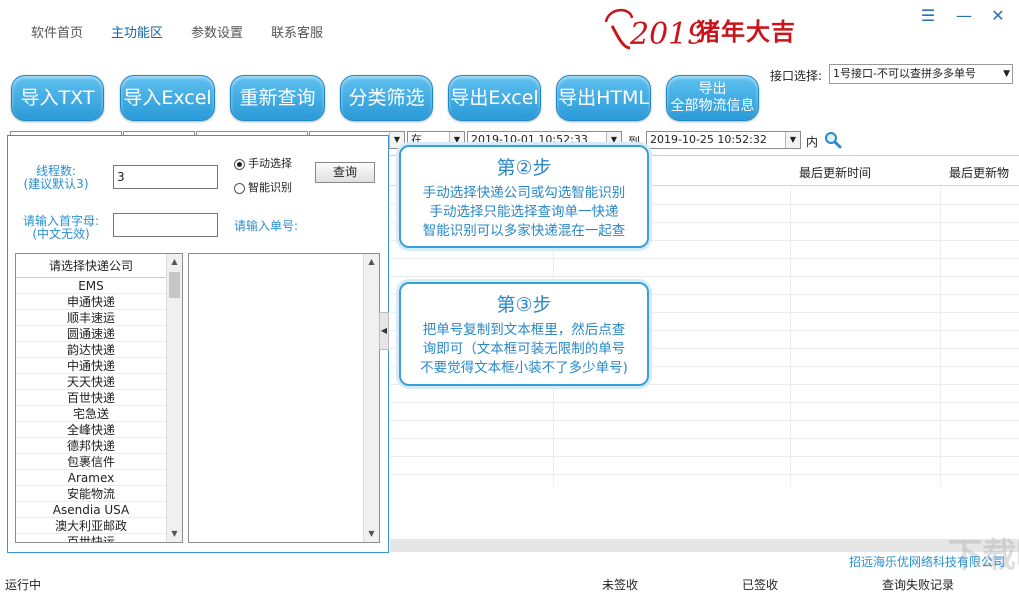  I want to click on radio-checked-icon, so click(239, 164).